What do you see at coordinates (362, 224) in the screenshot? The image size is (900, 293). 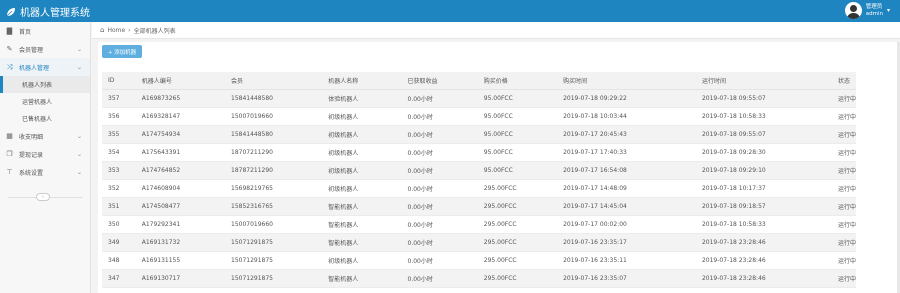 I see `cell-robot-name: 智能机器人` at bounding box center [362, 224].